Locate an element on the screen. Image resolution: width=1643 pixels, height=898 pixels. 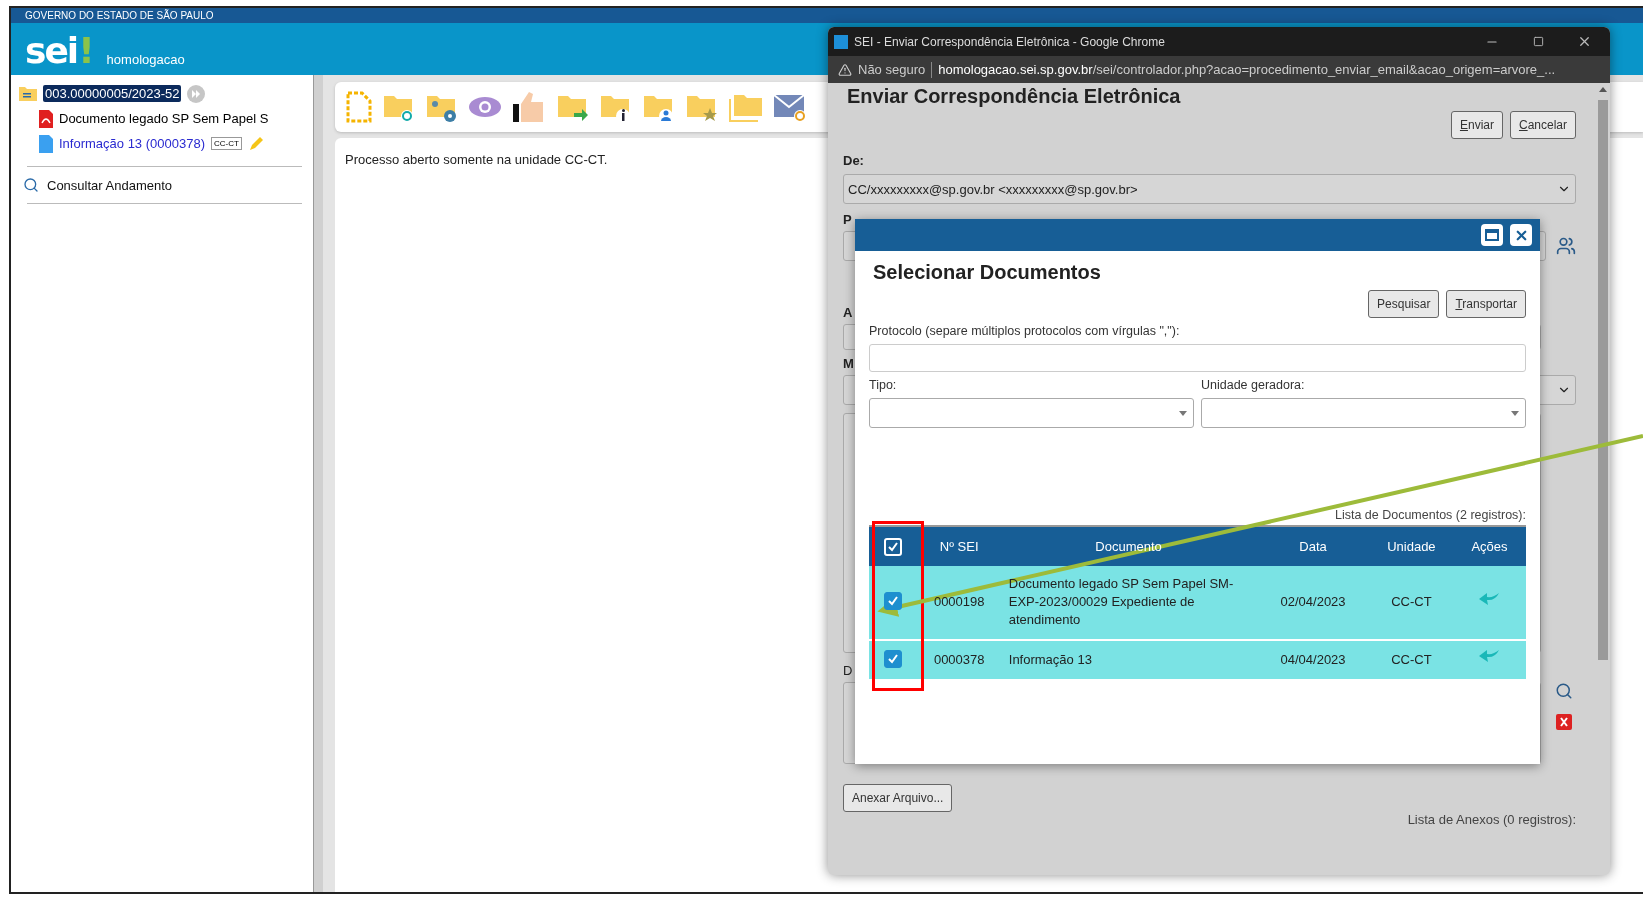
column-header: Nº SEI is located at coordinates (959, 546).